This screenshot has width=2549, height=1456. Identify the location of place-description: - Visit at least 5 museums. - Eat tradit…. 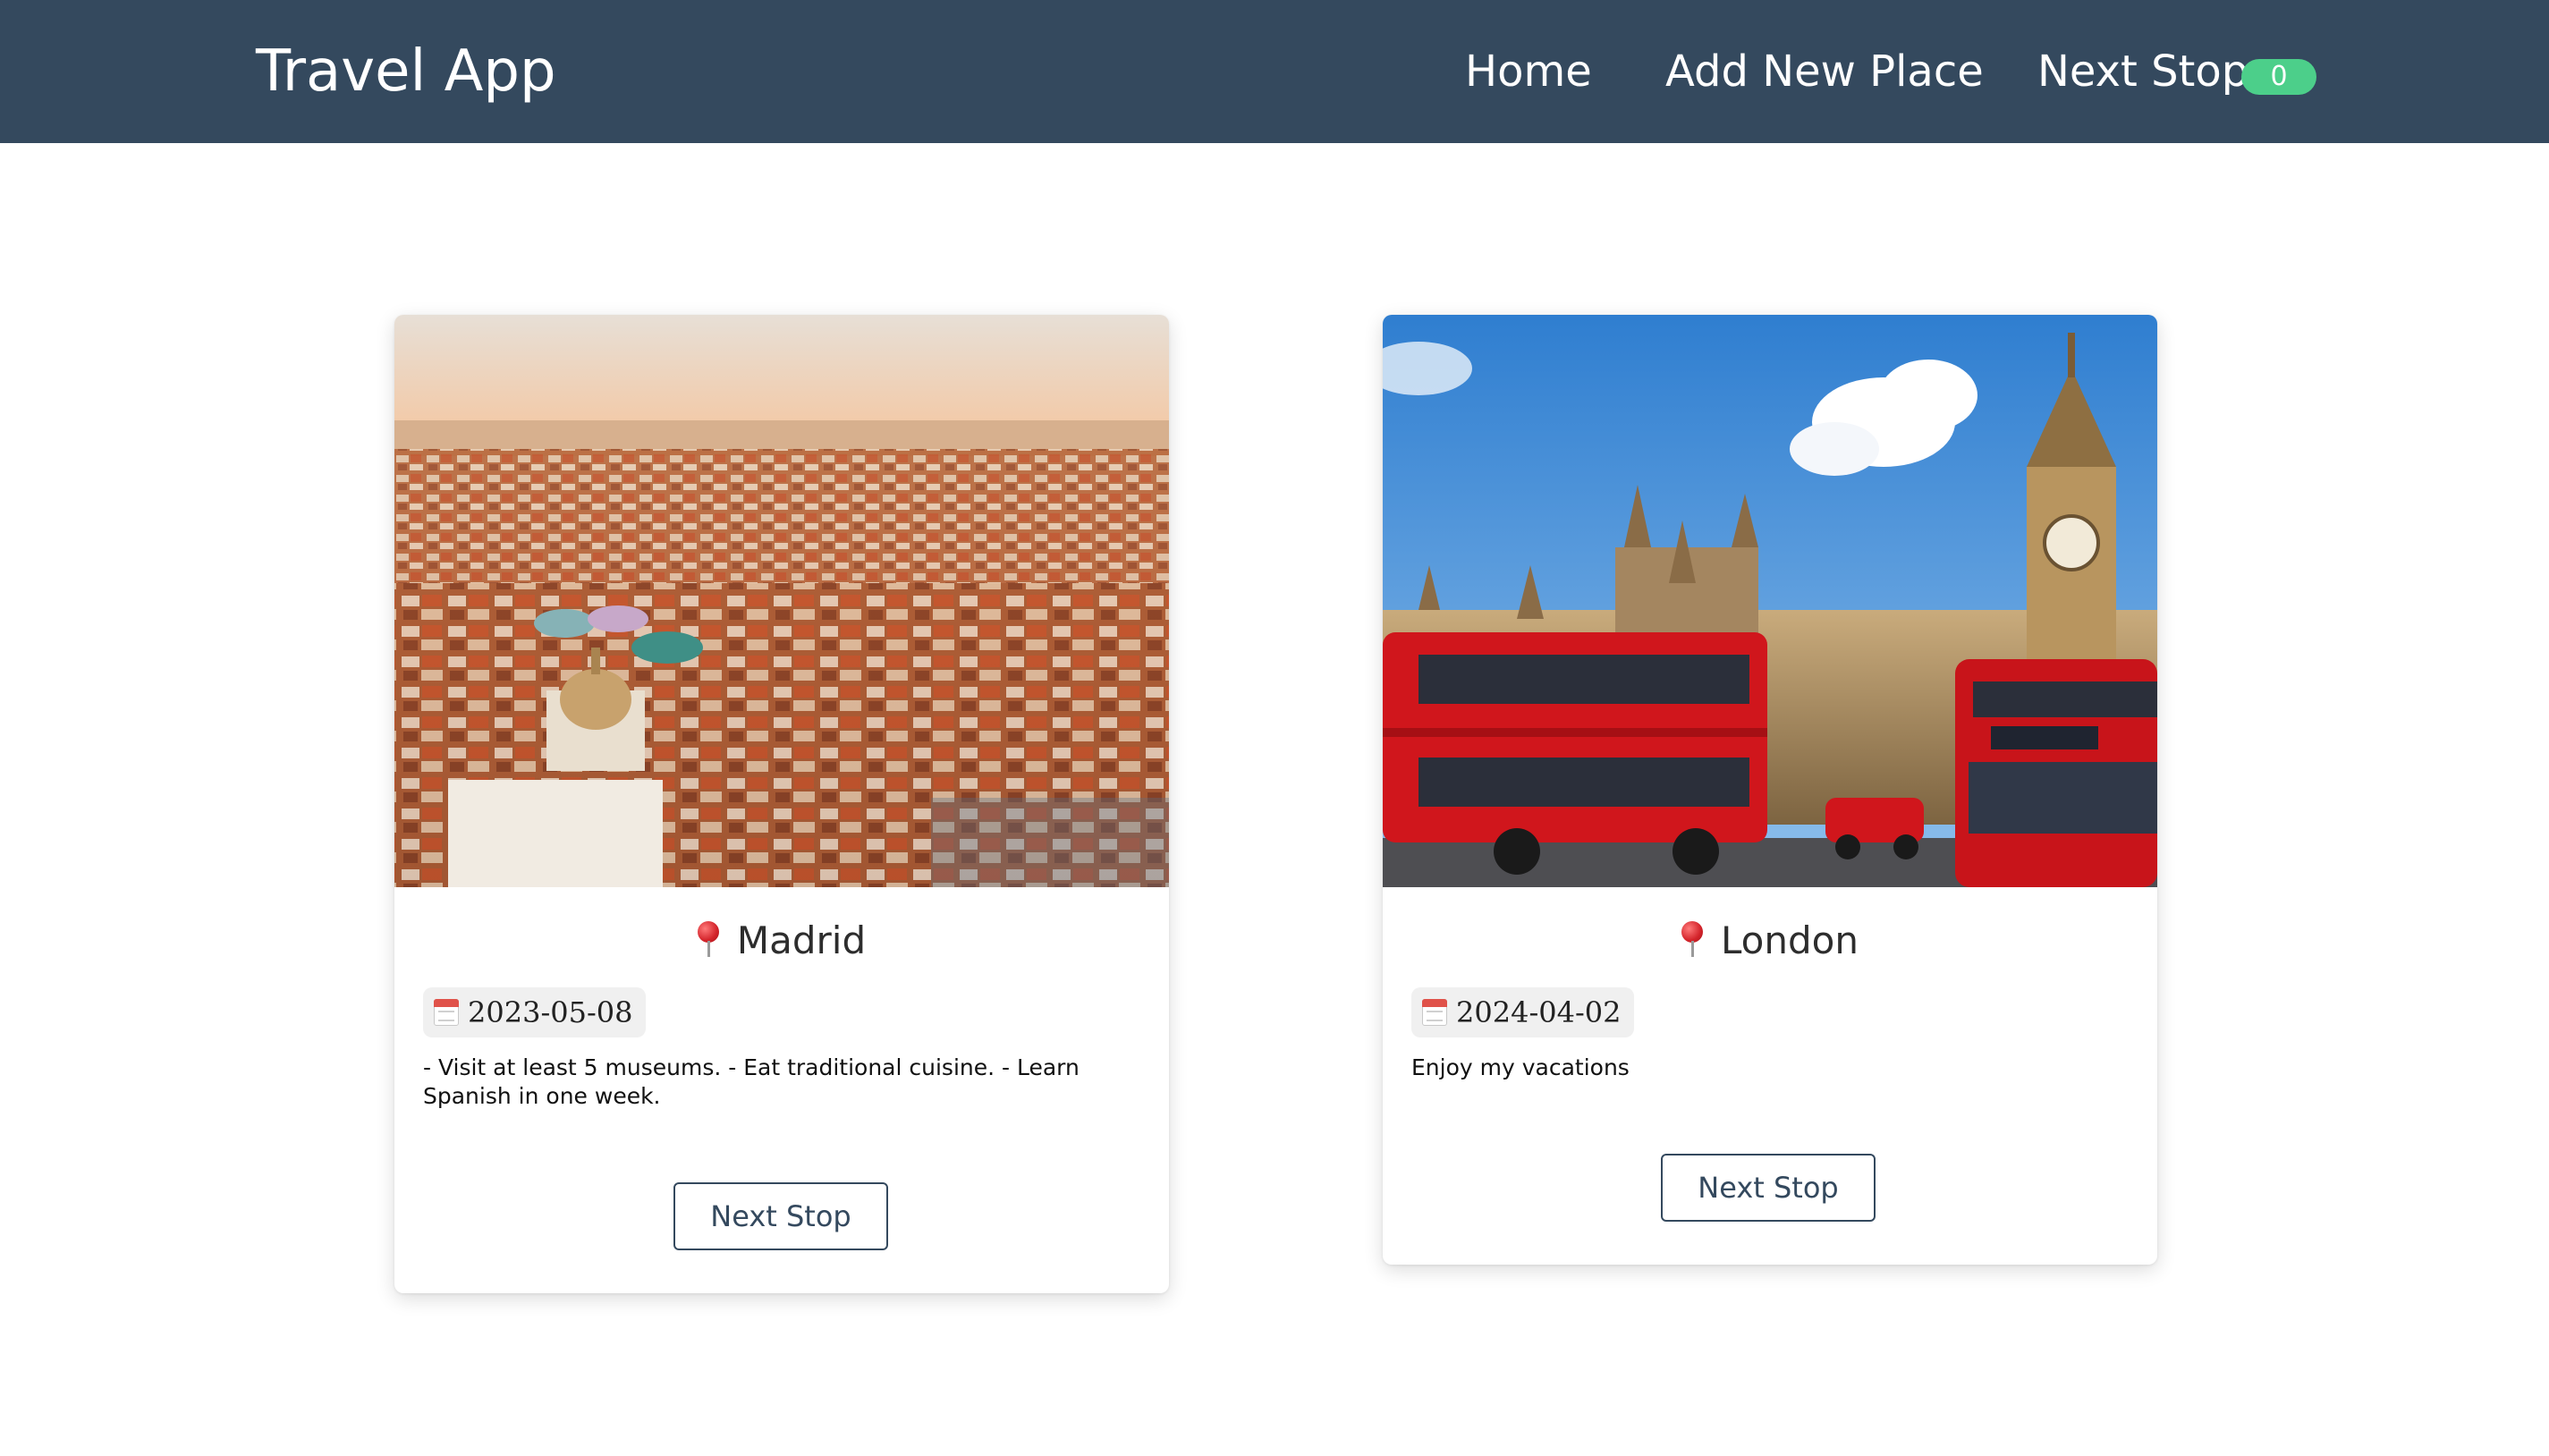
(751, 1081).